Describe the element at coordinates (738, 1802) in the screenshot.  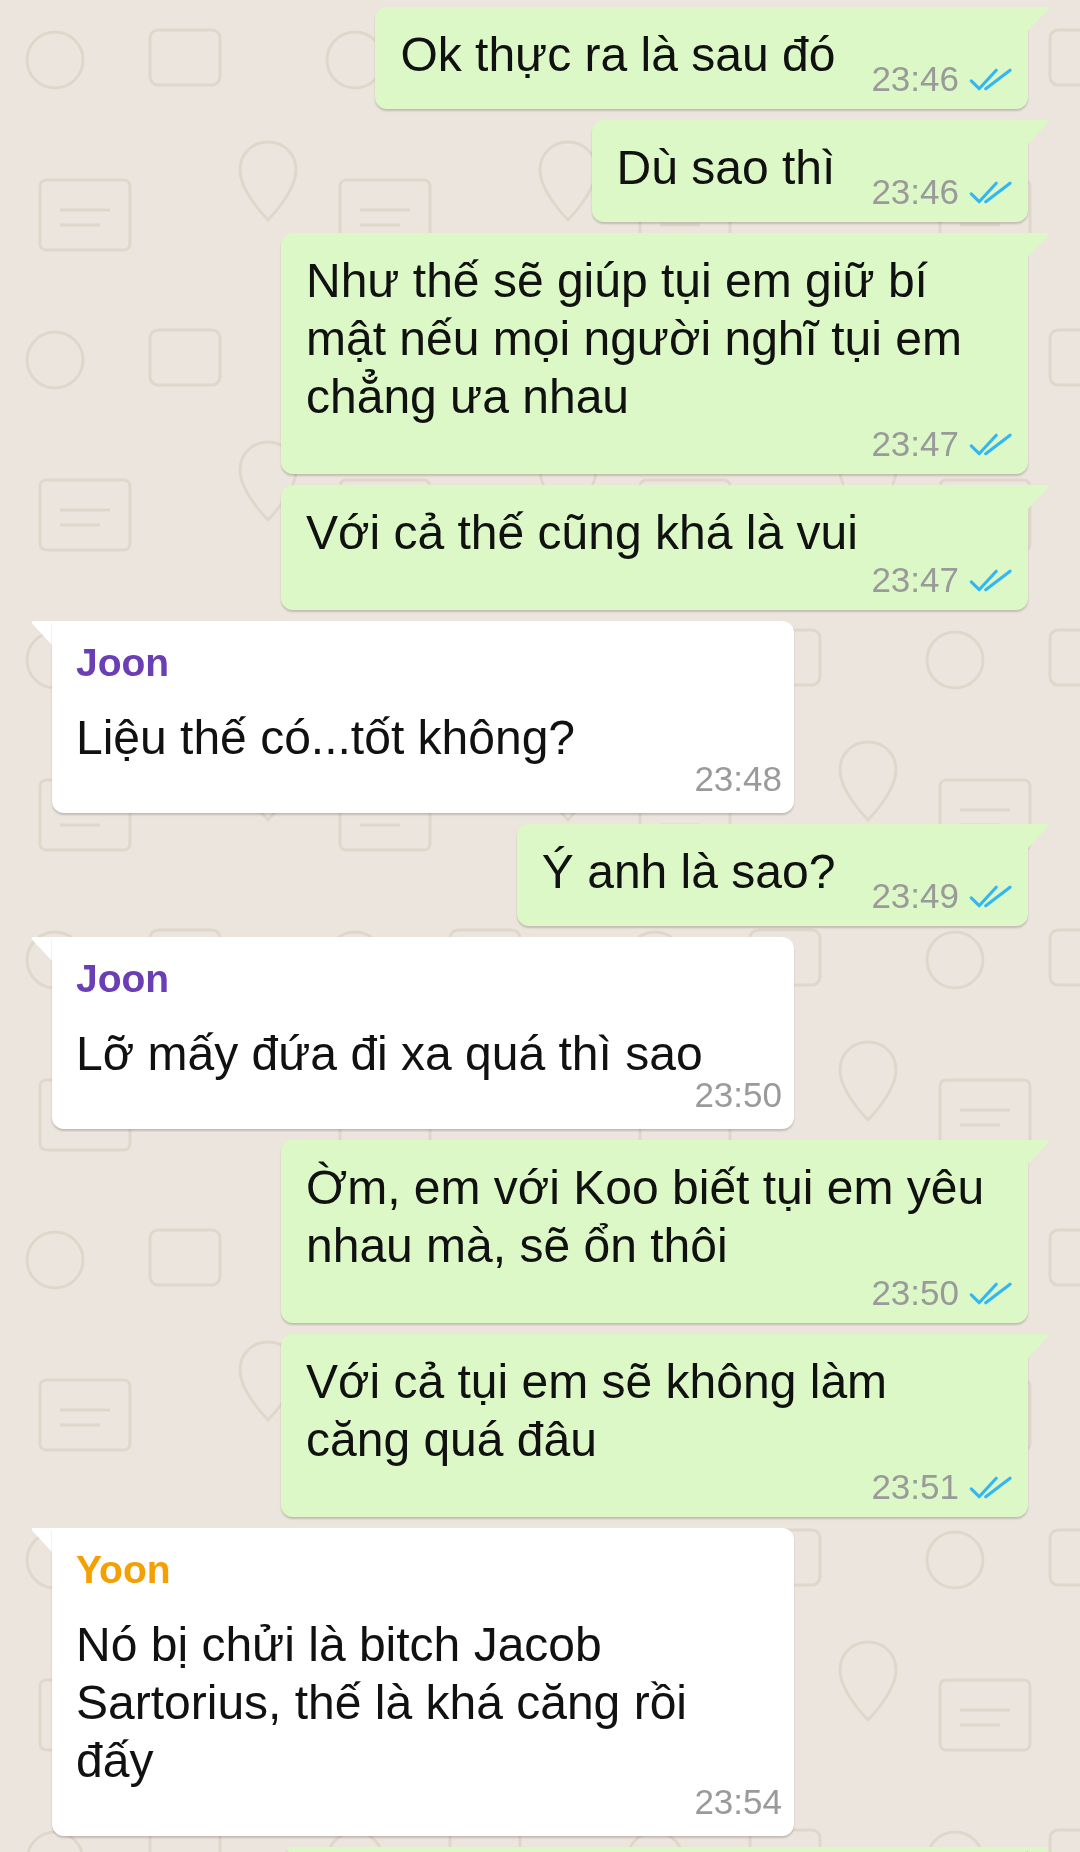
I see `timestamp: 23:54` at that location.